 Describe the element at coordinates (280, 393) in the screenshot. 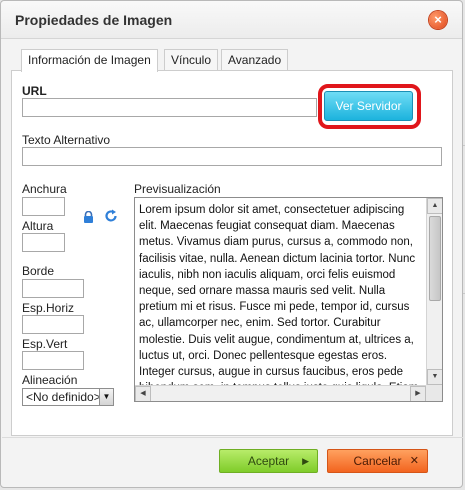

I see `preview-horizontal-scrollbar: ◀ ▶` at that location.